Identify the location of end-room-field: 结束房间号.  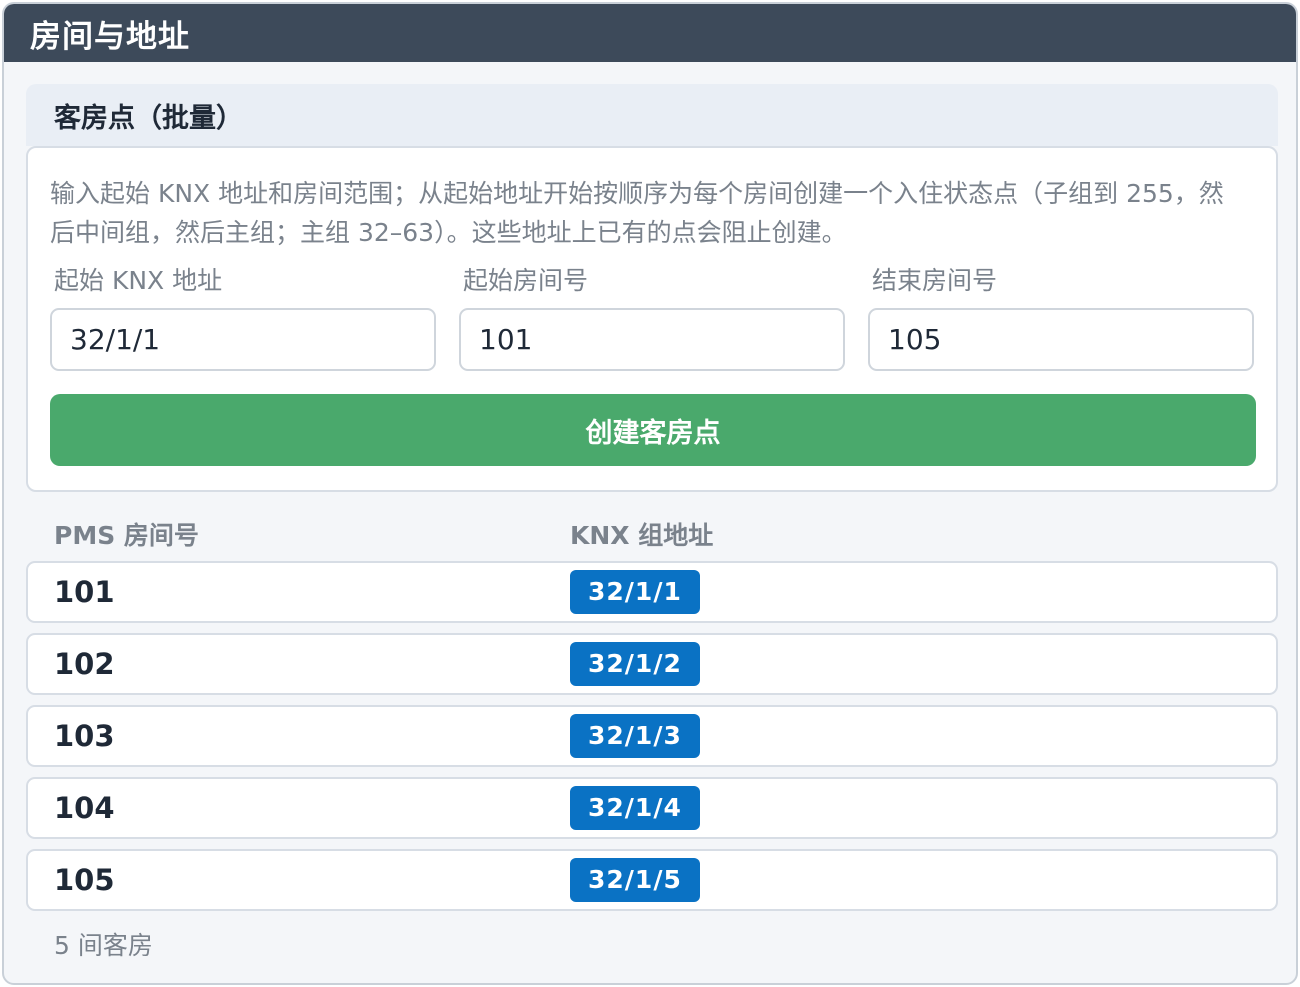
(1061, 317).